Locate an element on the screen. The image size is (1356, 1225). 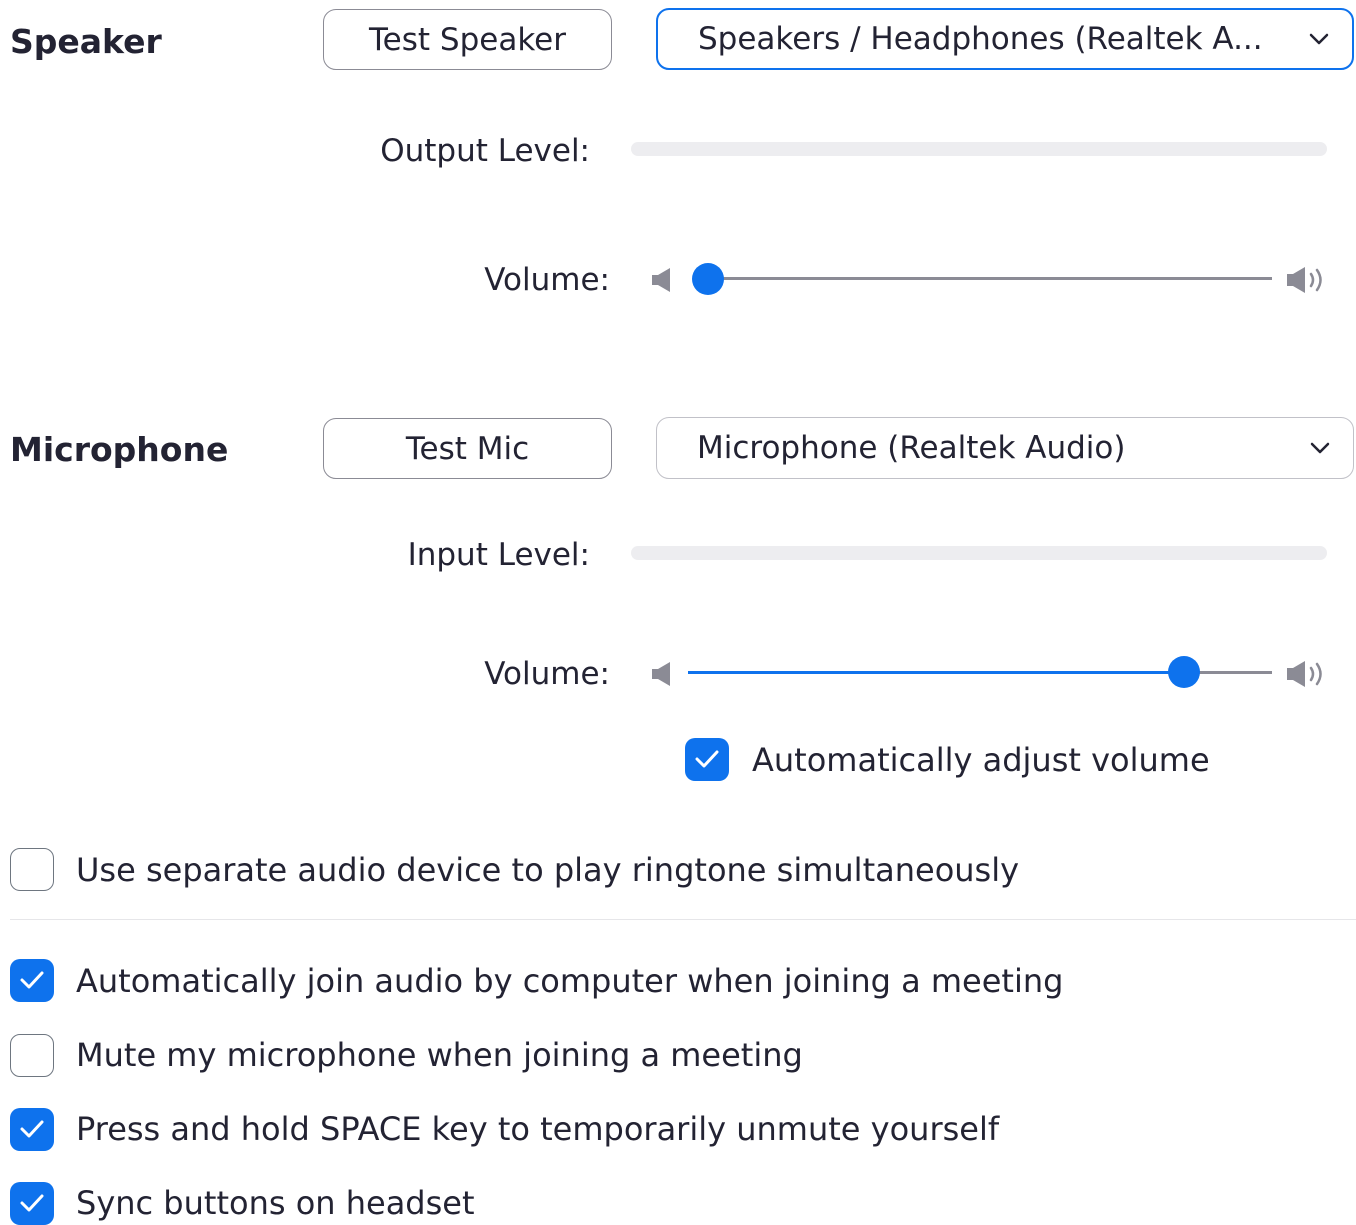
input-level-label: Input Level: is located at coordinates (498, 555).